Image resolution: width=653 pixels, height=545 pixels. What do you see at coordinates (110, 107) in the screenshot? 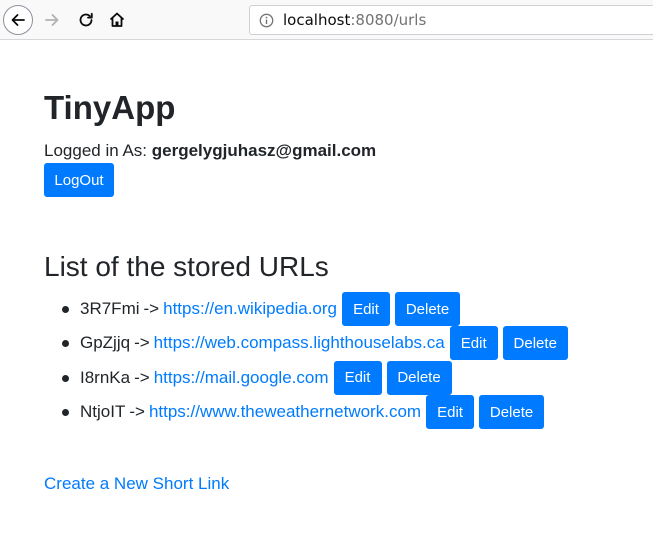
I see `page-title: TinyApp` at bounding box center [110, 107].